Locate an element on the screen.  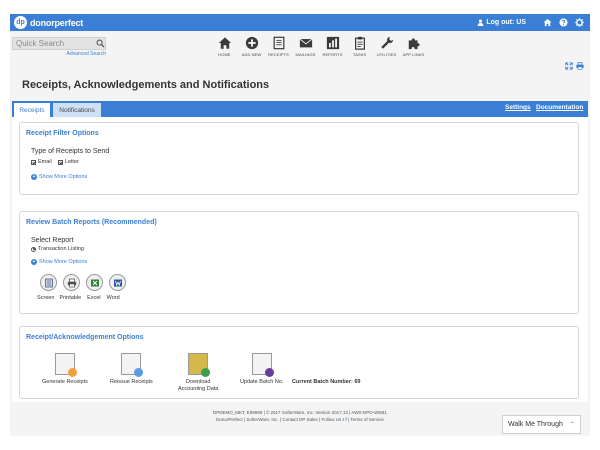
screen-icon is located at coordinates (48, 282).